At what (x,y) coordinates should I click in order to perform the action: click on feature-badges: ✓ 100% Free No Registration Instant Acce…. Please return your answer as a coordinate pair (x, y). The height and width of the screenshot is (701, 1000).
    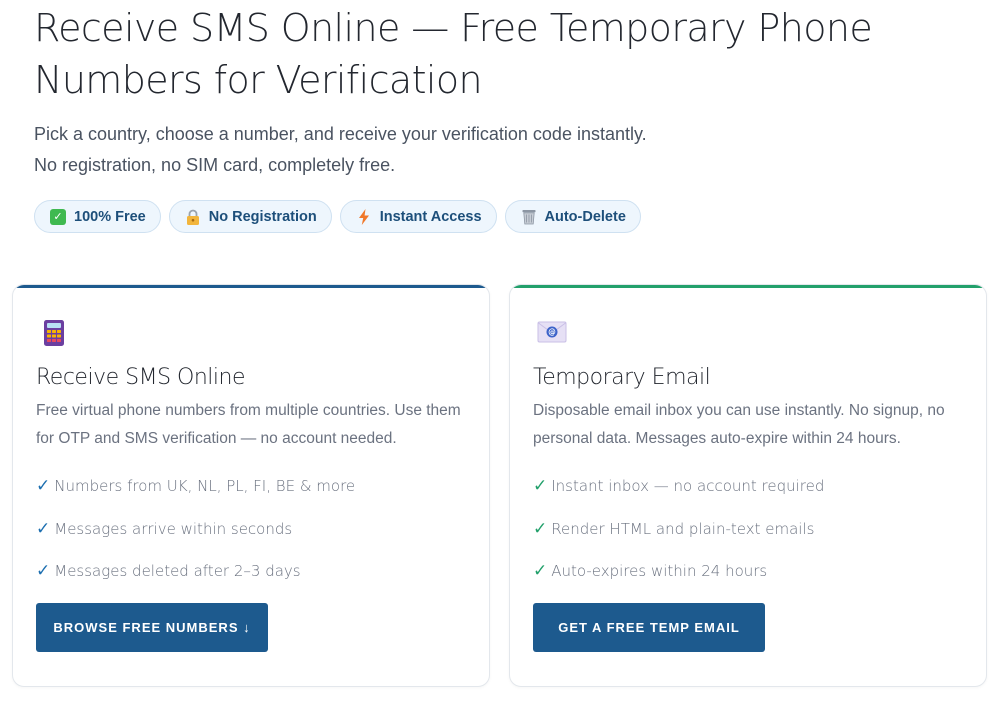
    Looking at the image, I should click on (504, 216).